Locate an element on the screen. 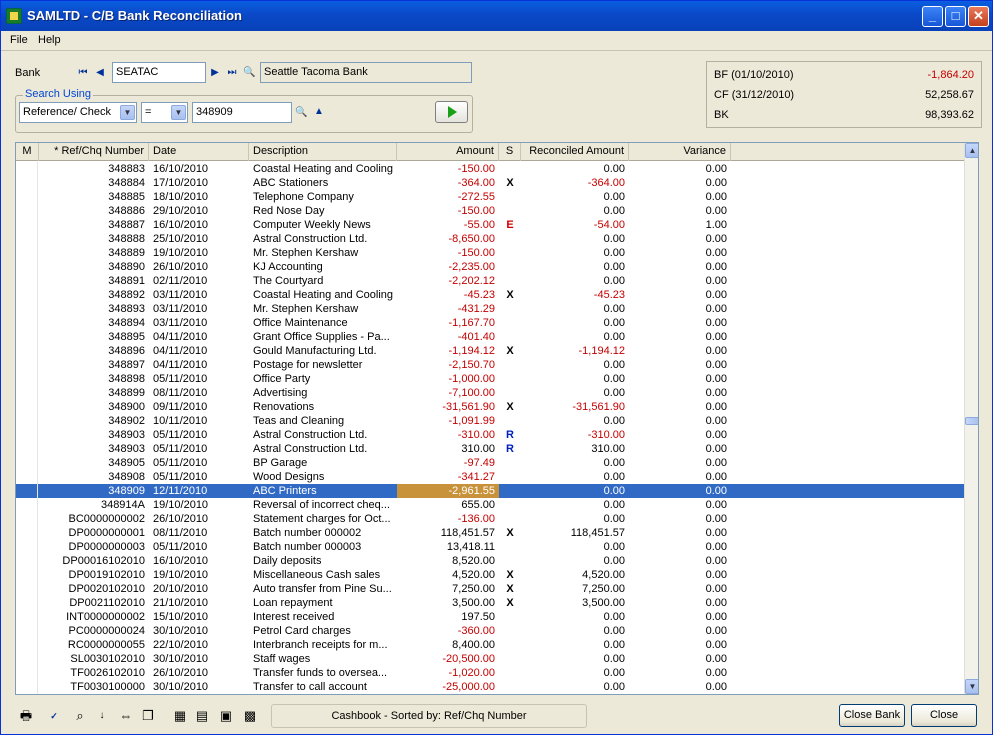 The height and width of the screenshot is (735, 993). chevron-down-icon: ▼ is located at coordinates (127, 112).